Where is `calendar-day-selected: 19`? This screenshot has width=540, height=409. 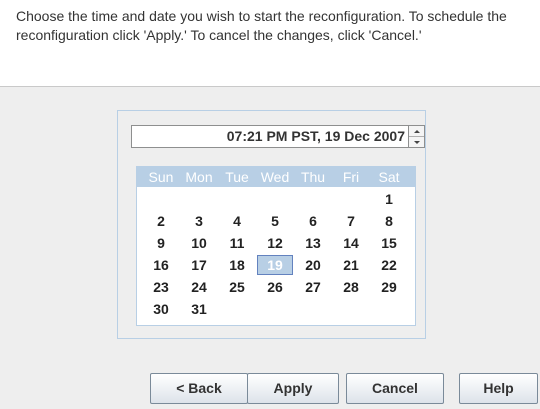 calendar-day-selected: 19 is located at coordinates (275, 265).